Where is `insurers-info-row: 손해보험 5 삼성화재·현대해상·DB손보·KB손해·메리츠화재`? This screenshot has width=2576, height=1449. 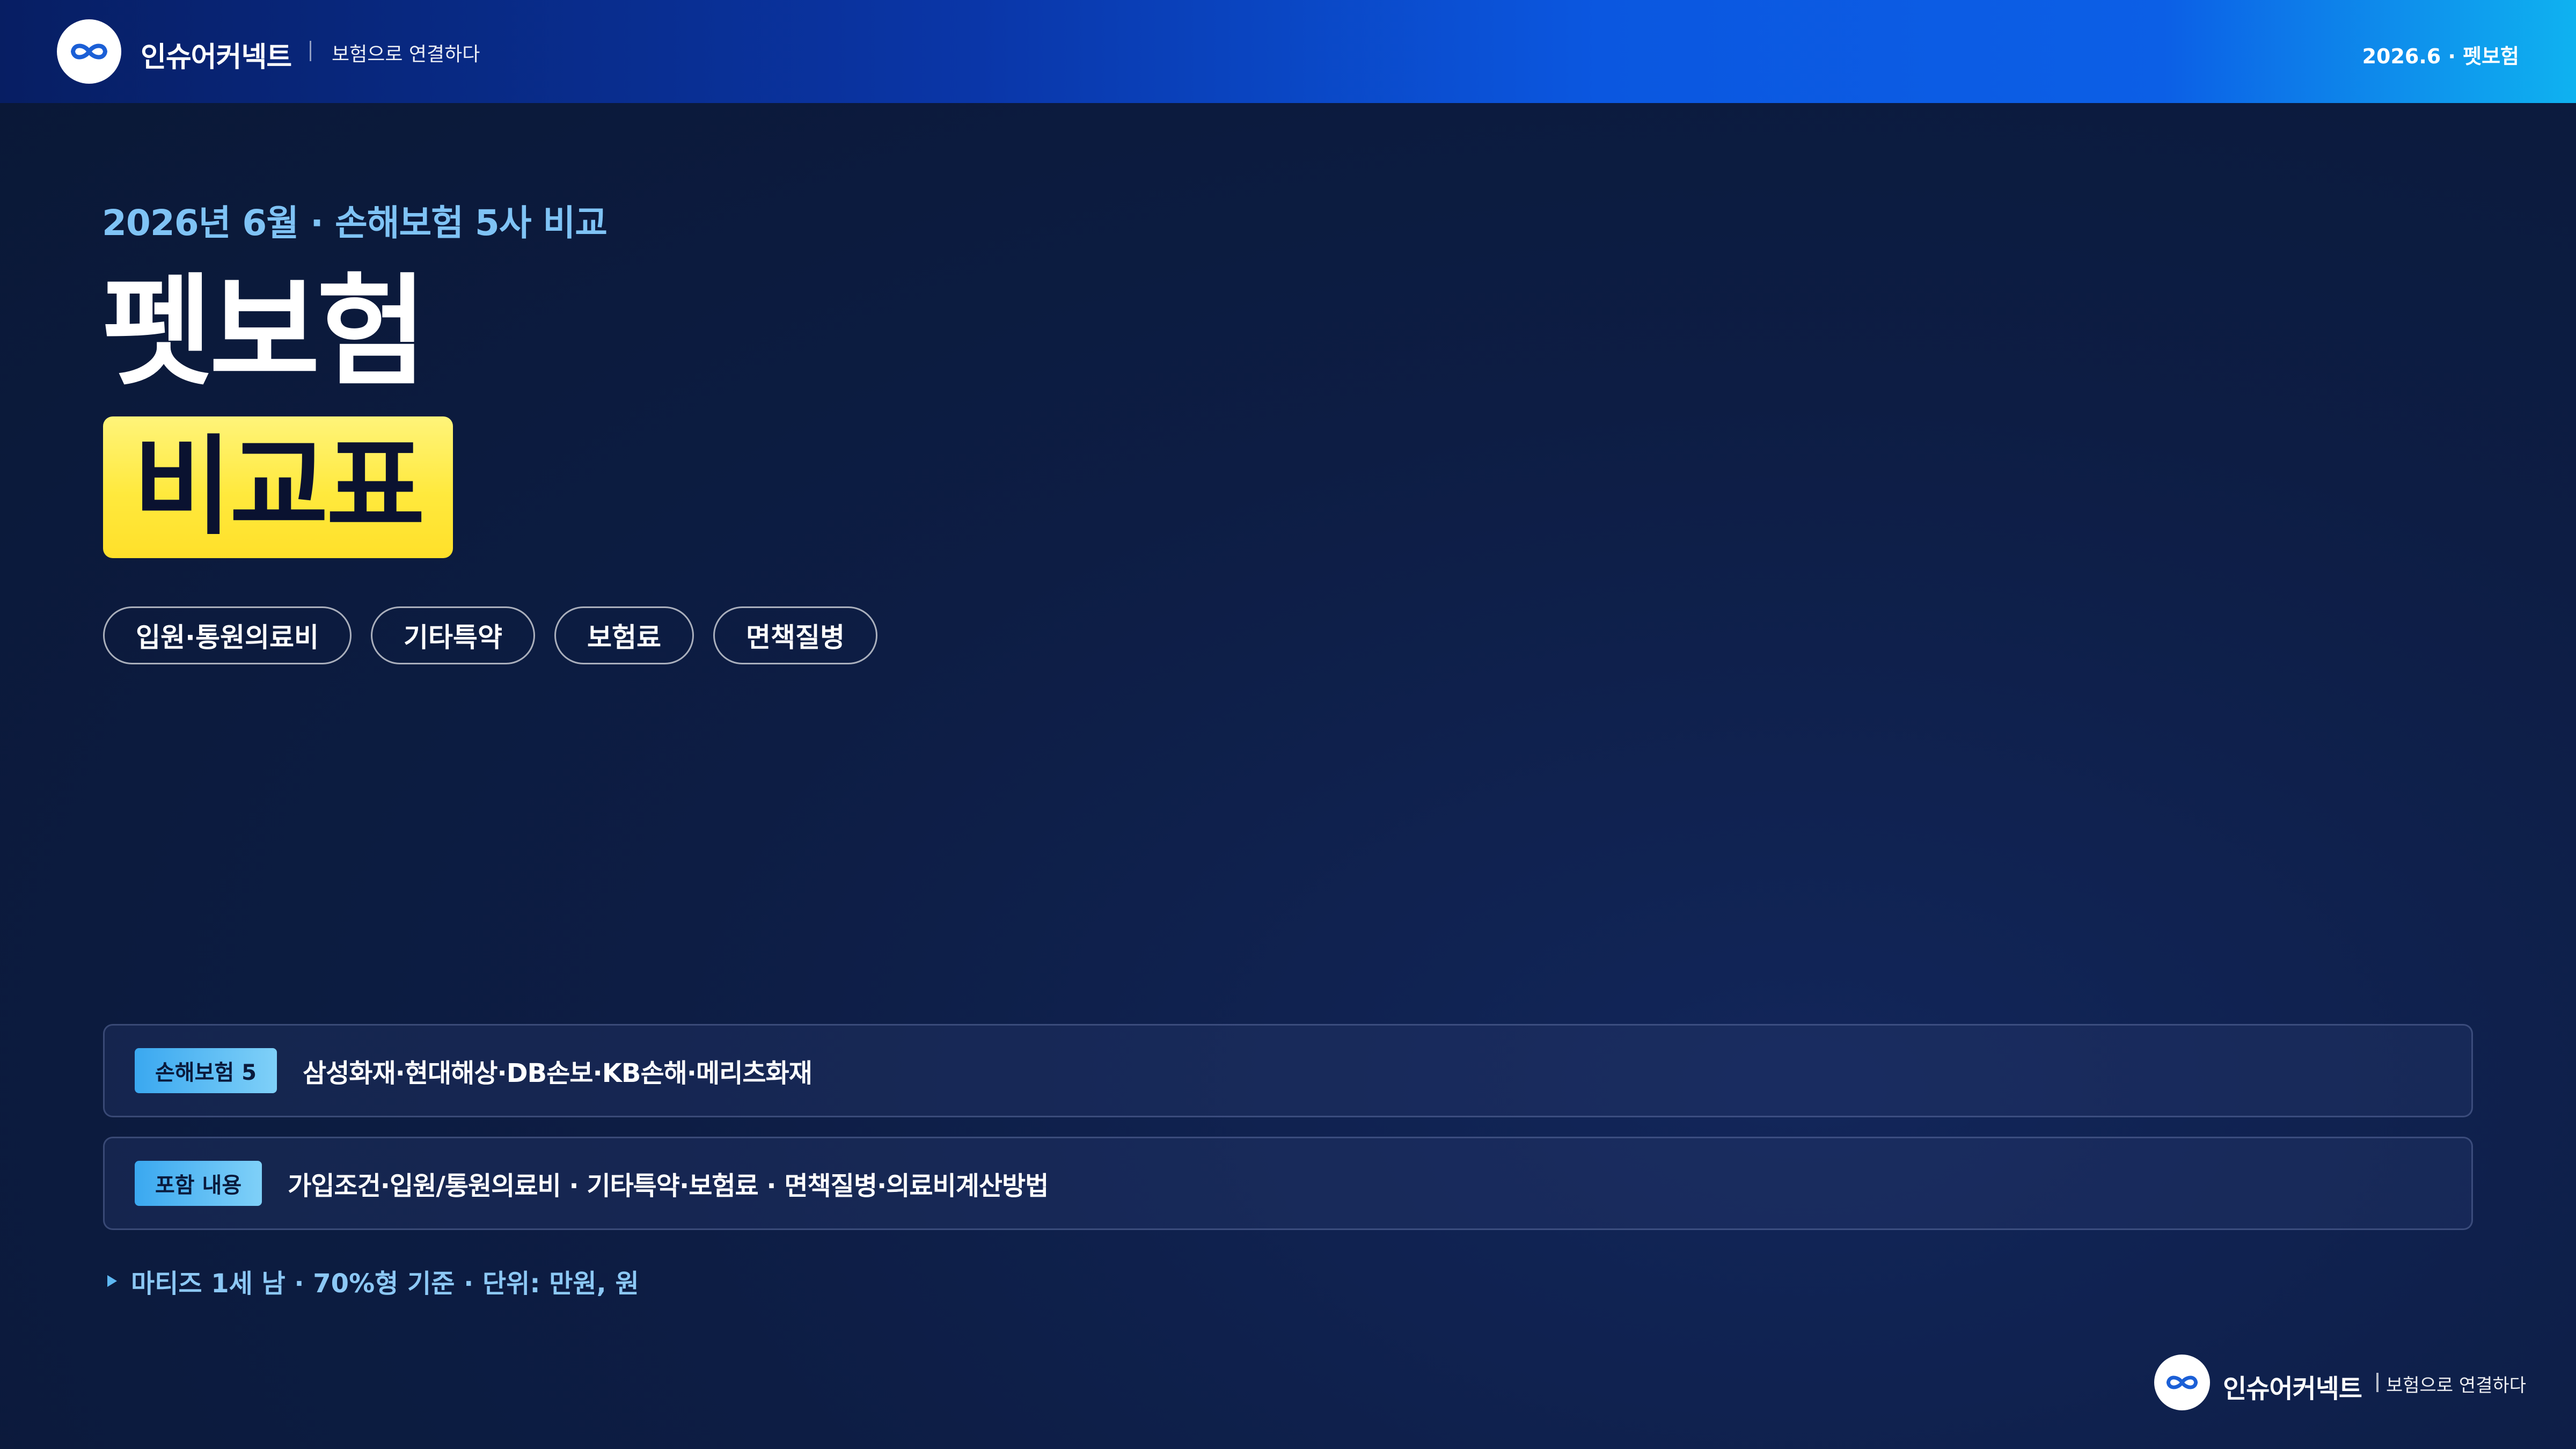 insurers-info-row: 손해보험 5 삼성화재·현대해상·DB손보·KB손해·메리츠화재 is located at coordinates (1288, 1070).